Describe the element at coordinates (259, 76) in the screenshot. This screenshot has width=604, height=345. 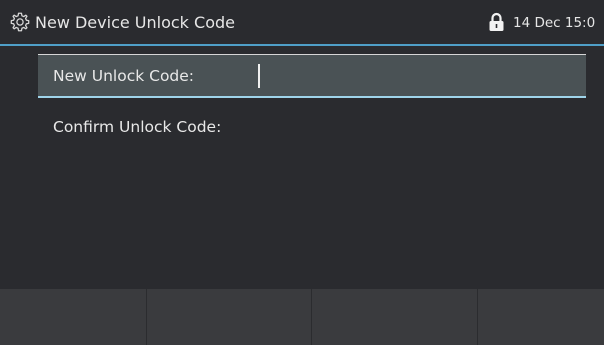
I see `text-cursor` at that location.